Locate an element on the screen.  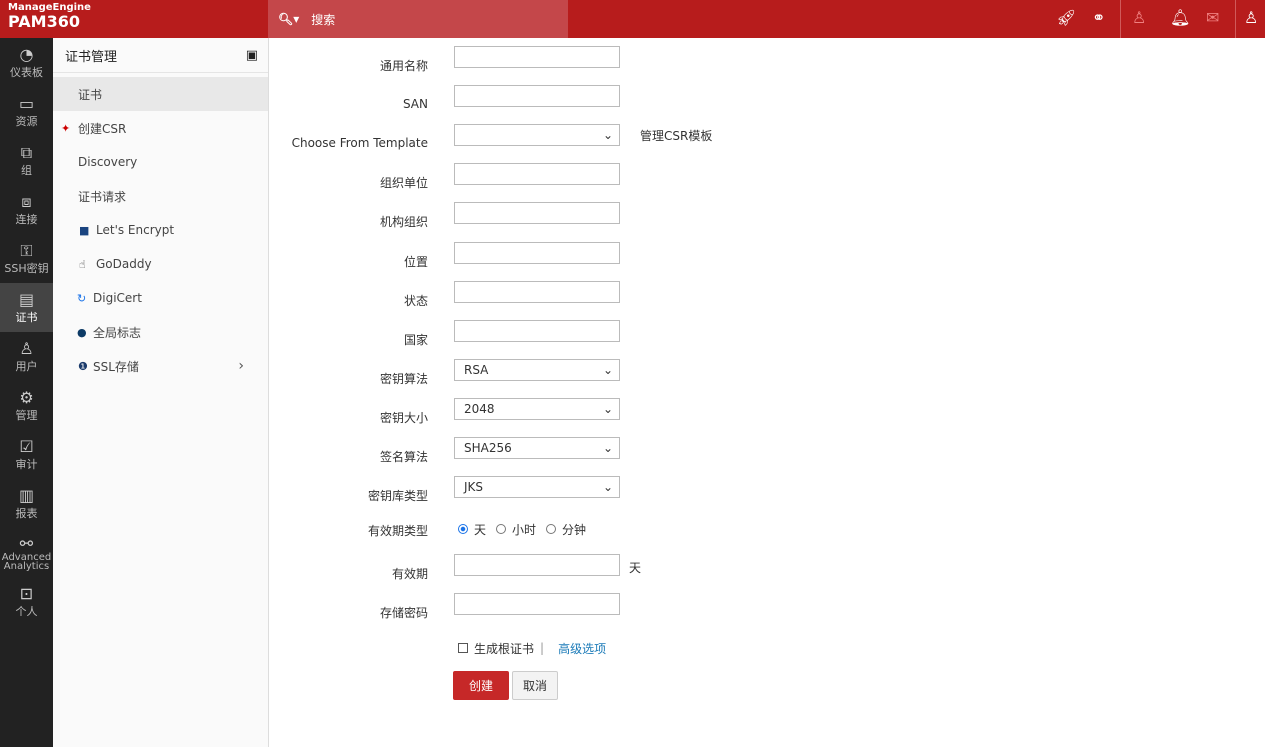
mail-icon: ✉ is located at coordinates (1212, 17).